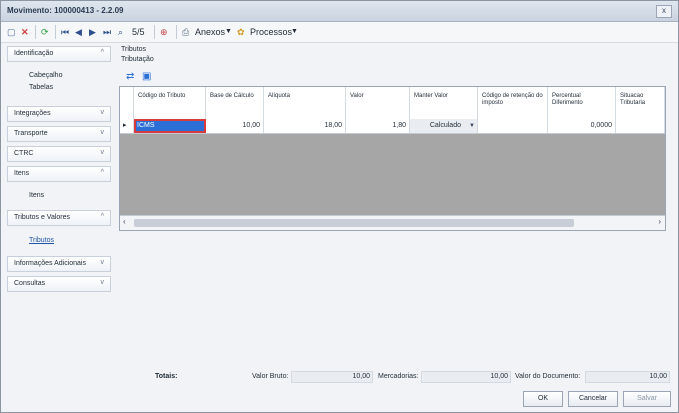 This screenshot has height=413, width=679. Describe the element at coordinates (466, 377) in the screenshot. I see `mercadorias-field: 10,00` at that location.